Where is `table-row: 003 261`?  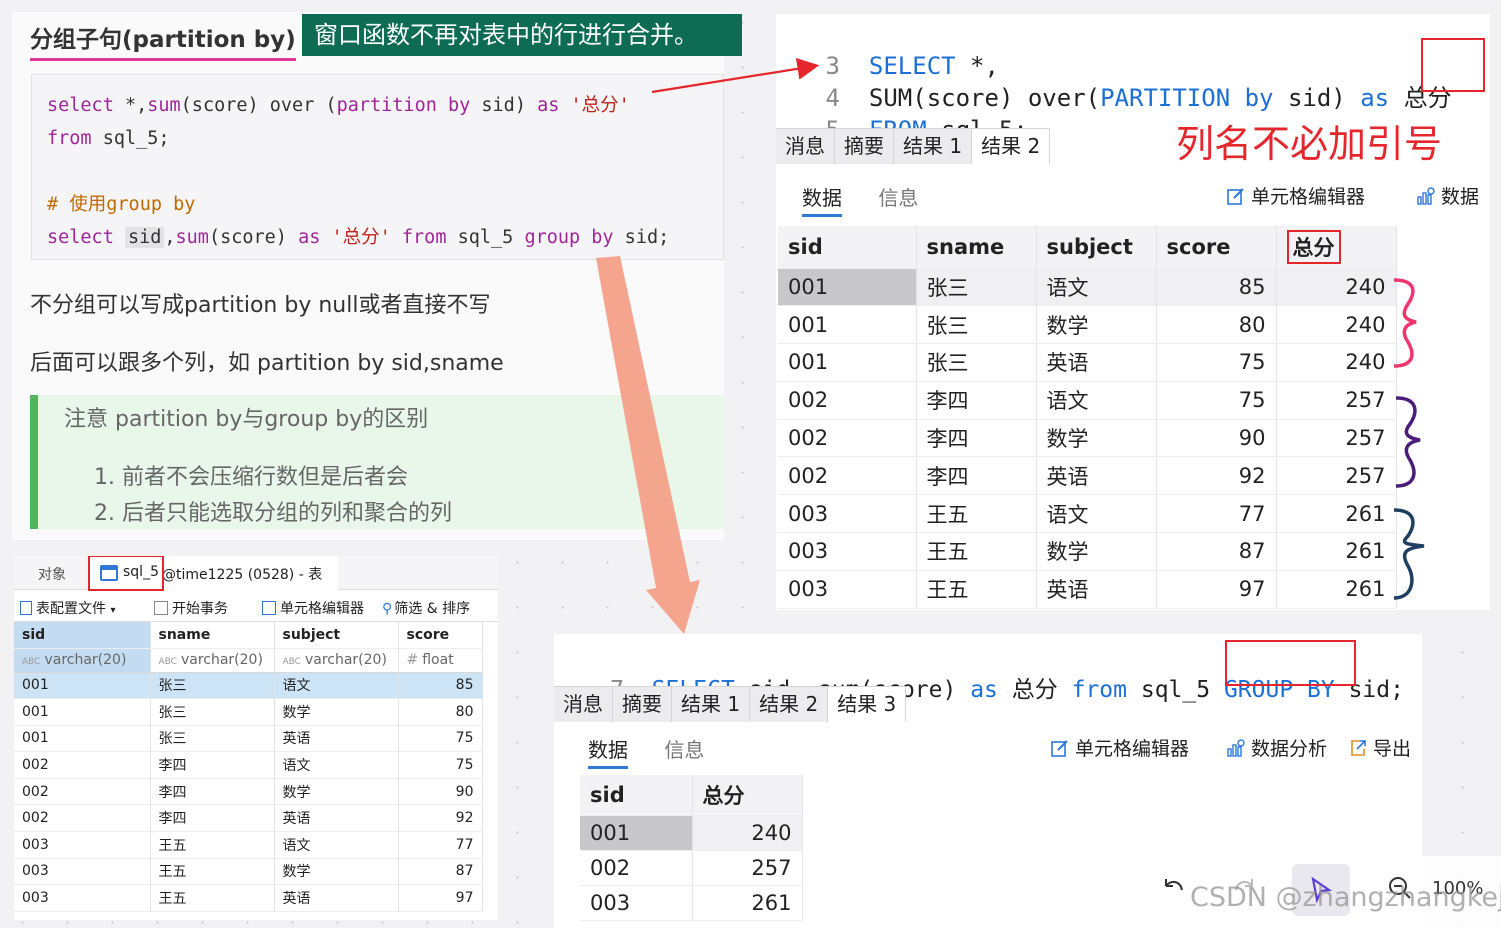 table-row: 003 261 is located at coordinates (691, 903).